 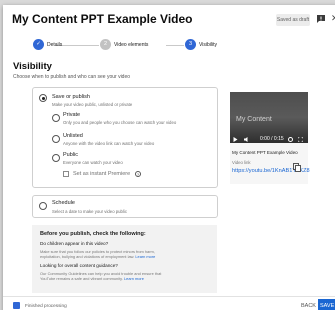 I want to click on copy-icon, so click(x=297, y=167).